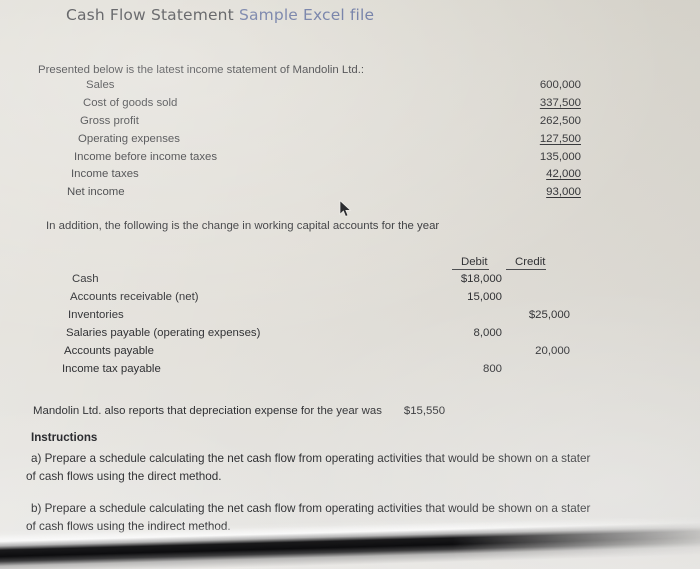 This screenshot has height=569, width=700. What do you see at coordinates (350, 318) in the screenshot?
I see `working-capital-row: Inventories $25,000` at bounding box center [350, 318].